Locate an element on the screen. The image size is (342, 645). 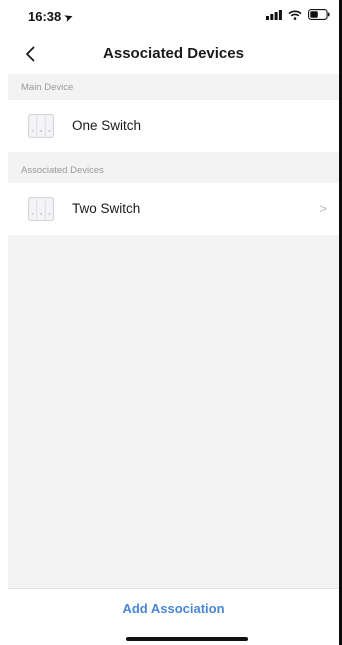
add-association-button: Add Association is located at coordinates (173, 608).